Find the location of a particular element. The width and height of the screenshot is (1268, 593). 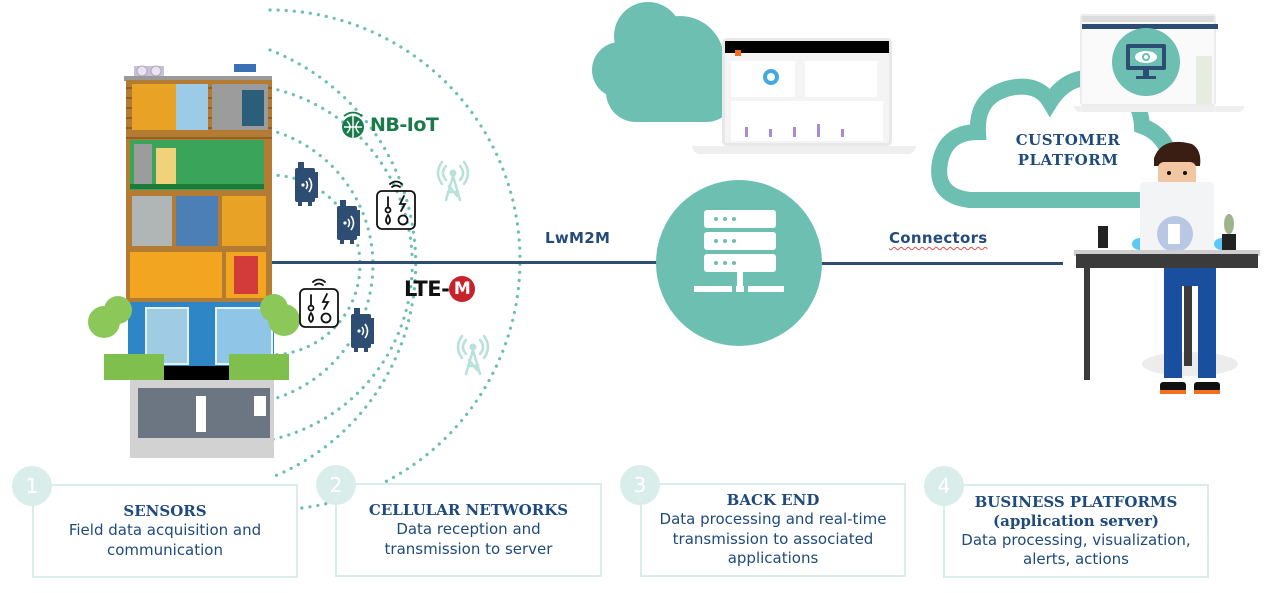

step-number-badge: 3 is located at coordinates (640, 485).